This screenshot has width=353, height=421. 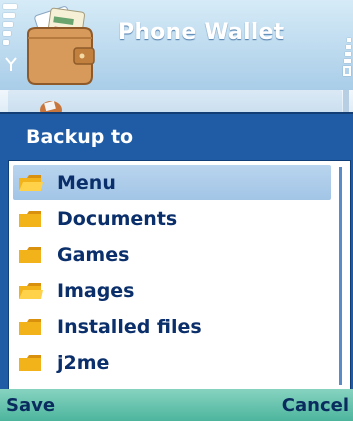 I want to click on wallet-icon, so click(x=59, y=45).